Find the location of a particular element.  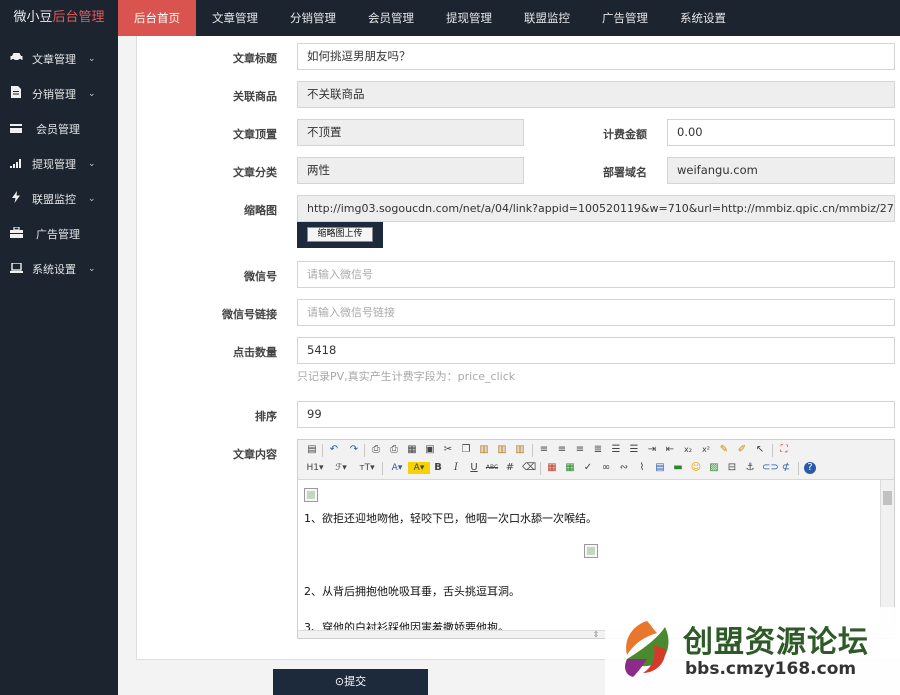

unlink-icon: ∾ is located at coordinates (624, 468).